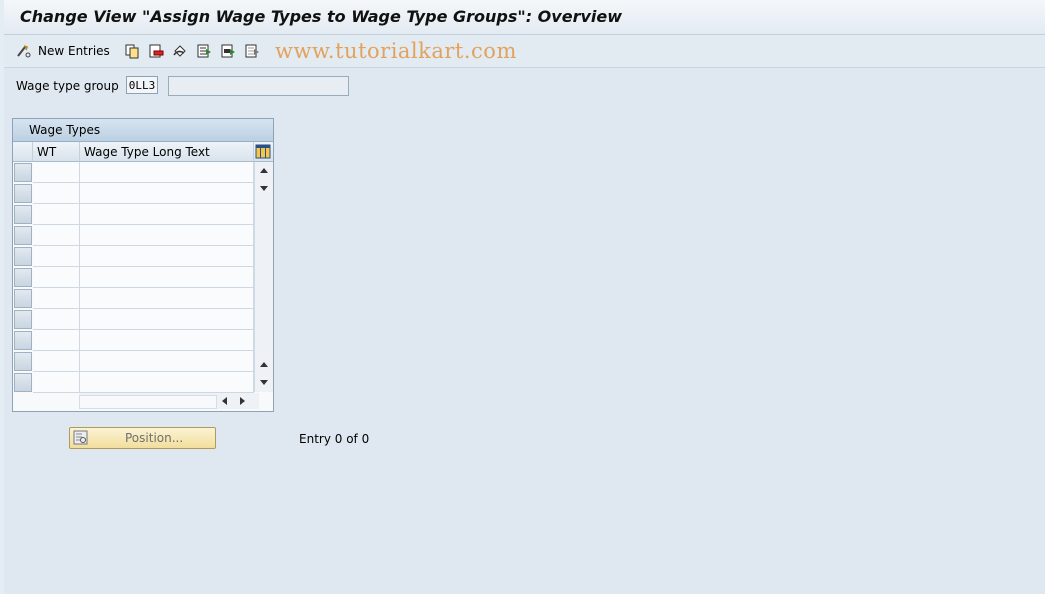  I want to click on column-header-long-text: Wage Type Long Text, so click(167, 152).